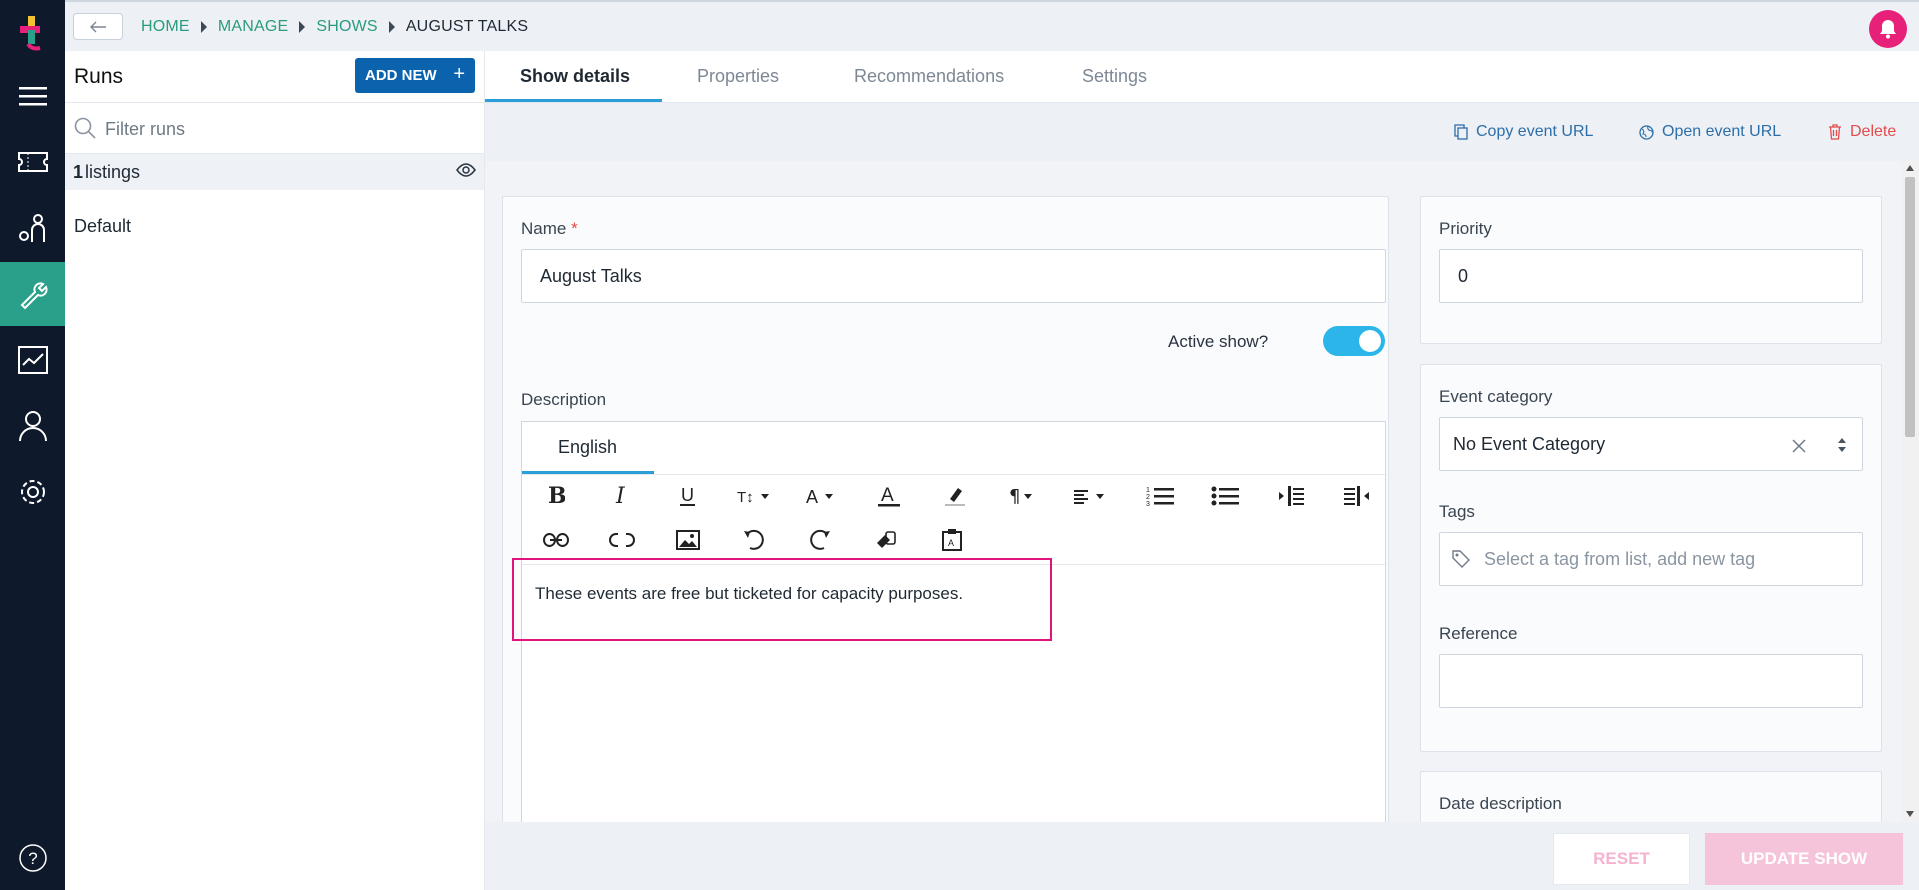 The width and height of the screenshot is (1919, 890). I want to click on tab-settings: Settings, so click(1114, 76).